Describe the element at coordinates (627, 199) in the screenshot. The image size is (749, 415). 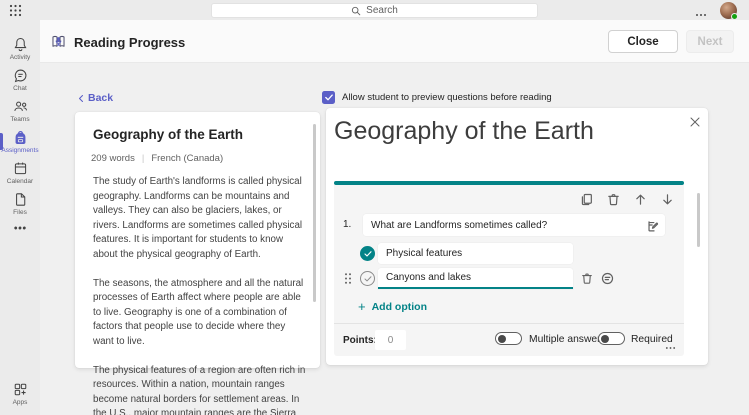
I see `question-toolbar` at that location.